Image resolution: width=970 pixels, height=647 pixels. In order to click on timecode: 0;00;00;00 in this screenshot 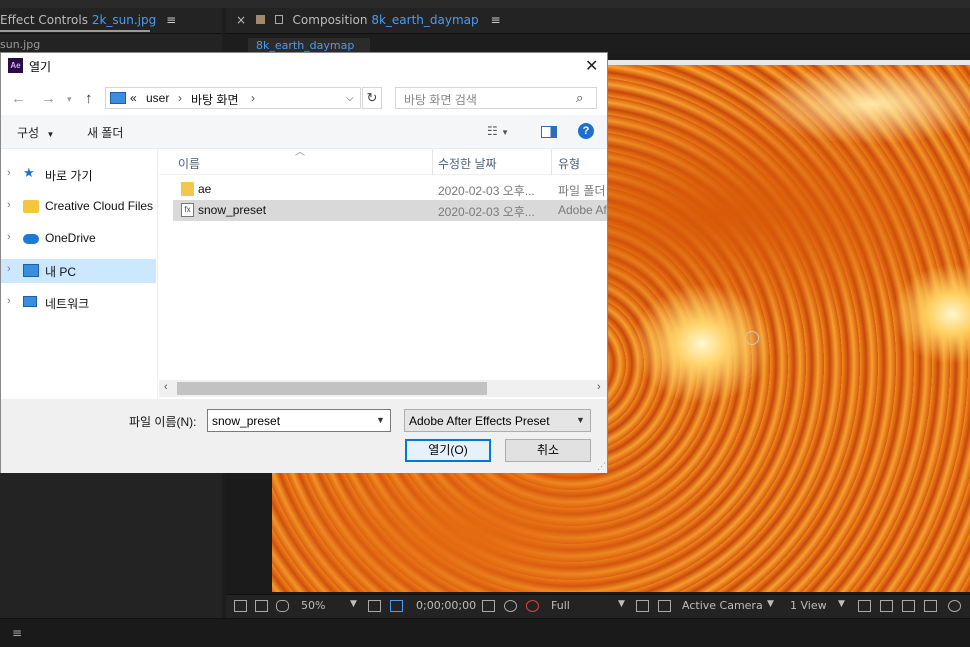, I will do `click(446, 605)`.